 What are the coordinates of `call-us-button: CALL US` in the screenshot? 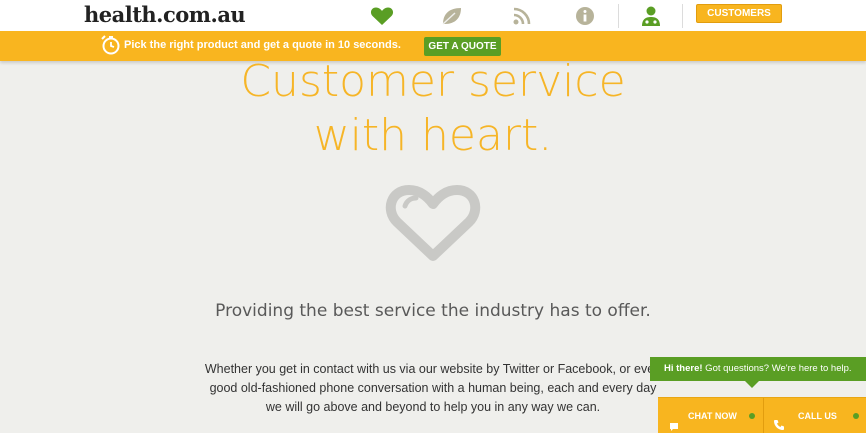 It's located at (815, 415).